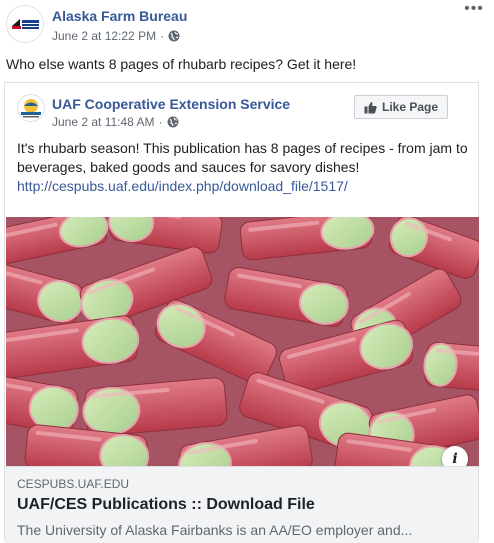 The height and width of the screenshot is (543, 494). I want to click on rhubarb-piece, so click(451, 367).